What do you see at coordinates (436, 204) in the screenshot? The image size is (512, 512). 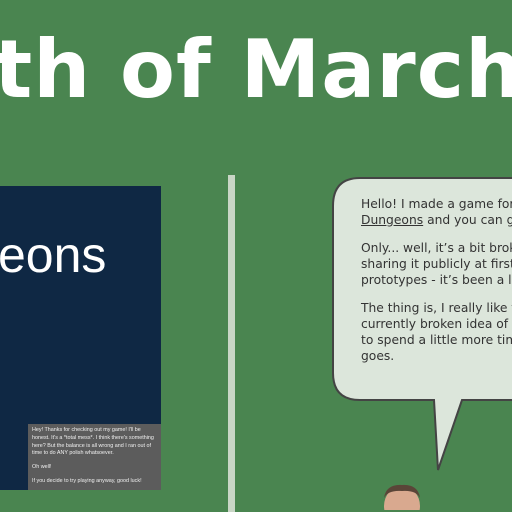 I see `bubble-line: Hello! I made a game for t` at bounding box center [436, 204].